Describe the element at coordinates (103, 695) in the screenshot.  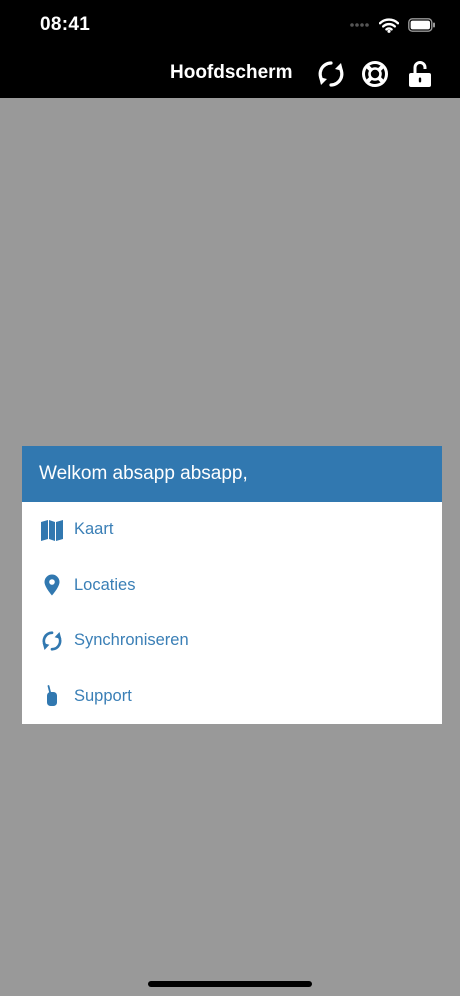
I see `menu-item-label: Support` at that location.